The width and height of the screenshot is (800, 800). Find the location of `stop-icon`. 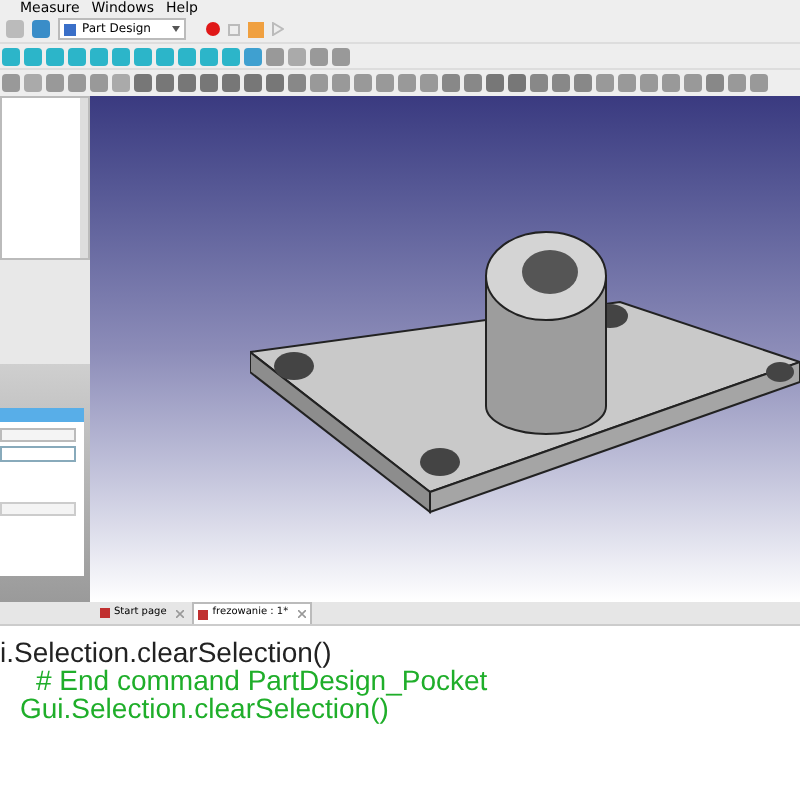

stop-icon is located at coordinates (234, 29).